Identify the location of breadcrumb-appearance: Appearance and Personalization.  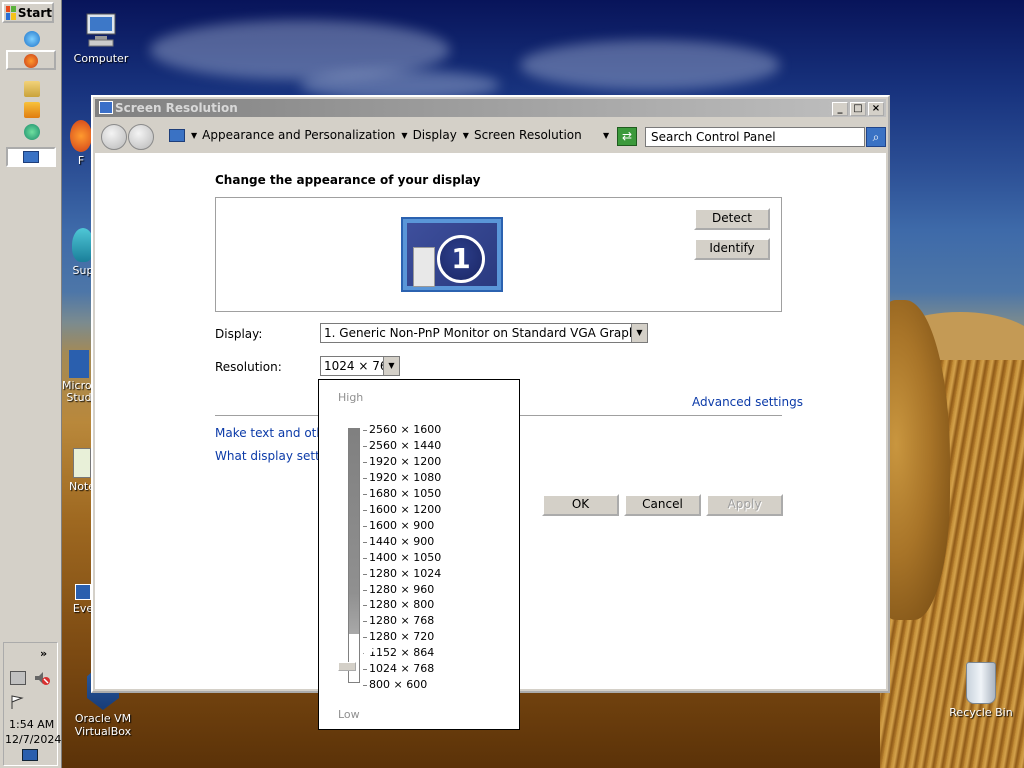
(298, 135).